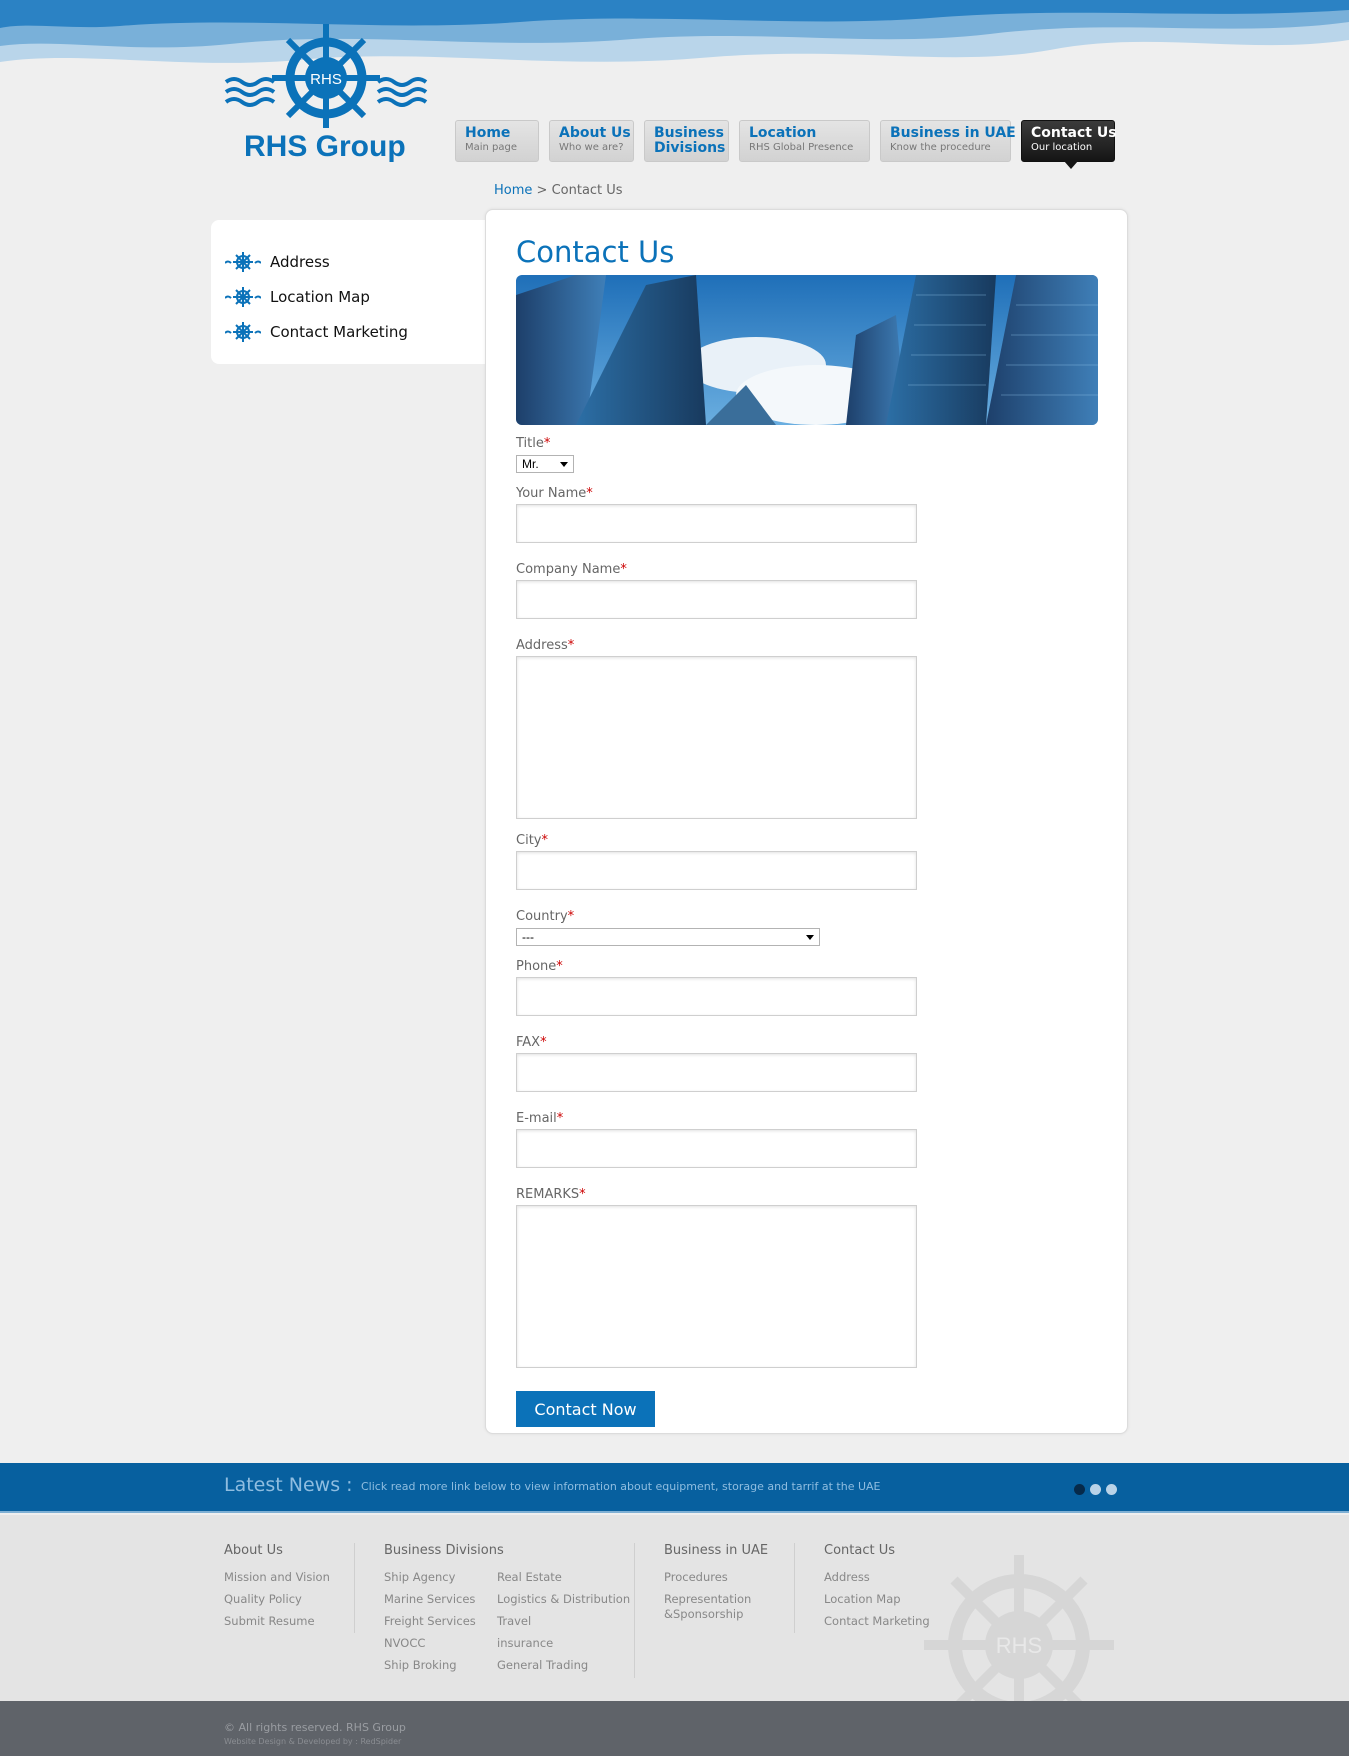 This screenshot has height=1756, width=1349. Describe the element at coordinates (277, 1577) in the screenshot. I see `footer-link: Mission and Vision` at that location.